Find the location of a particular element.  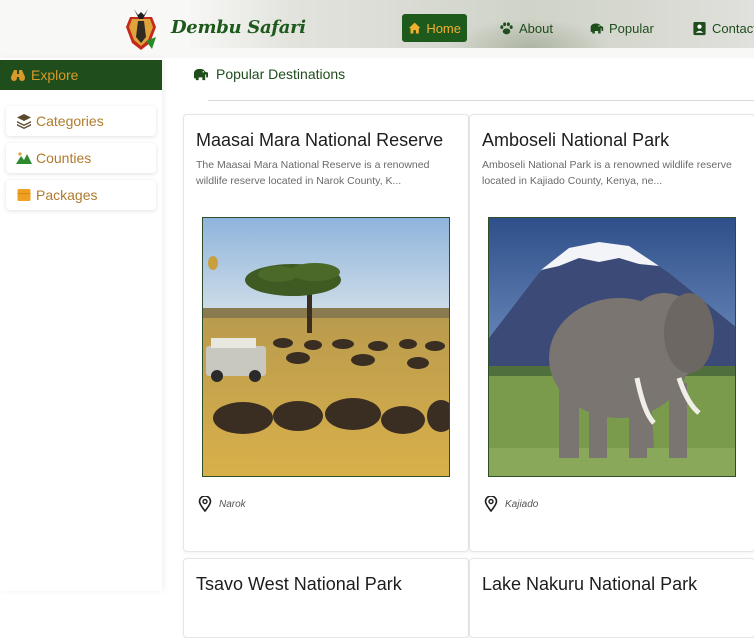

nav-home-label: Home is located at coordinates (443, 28).